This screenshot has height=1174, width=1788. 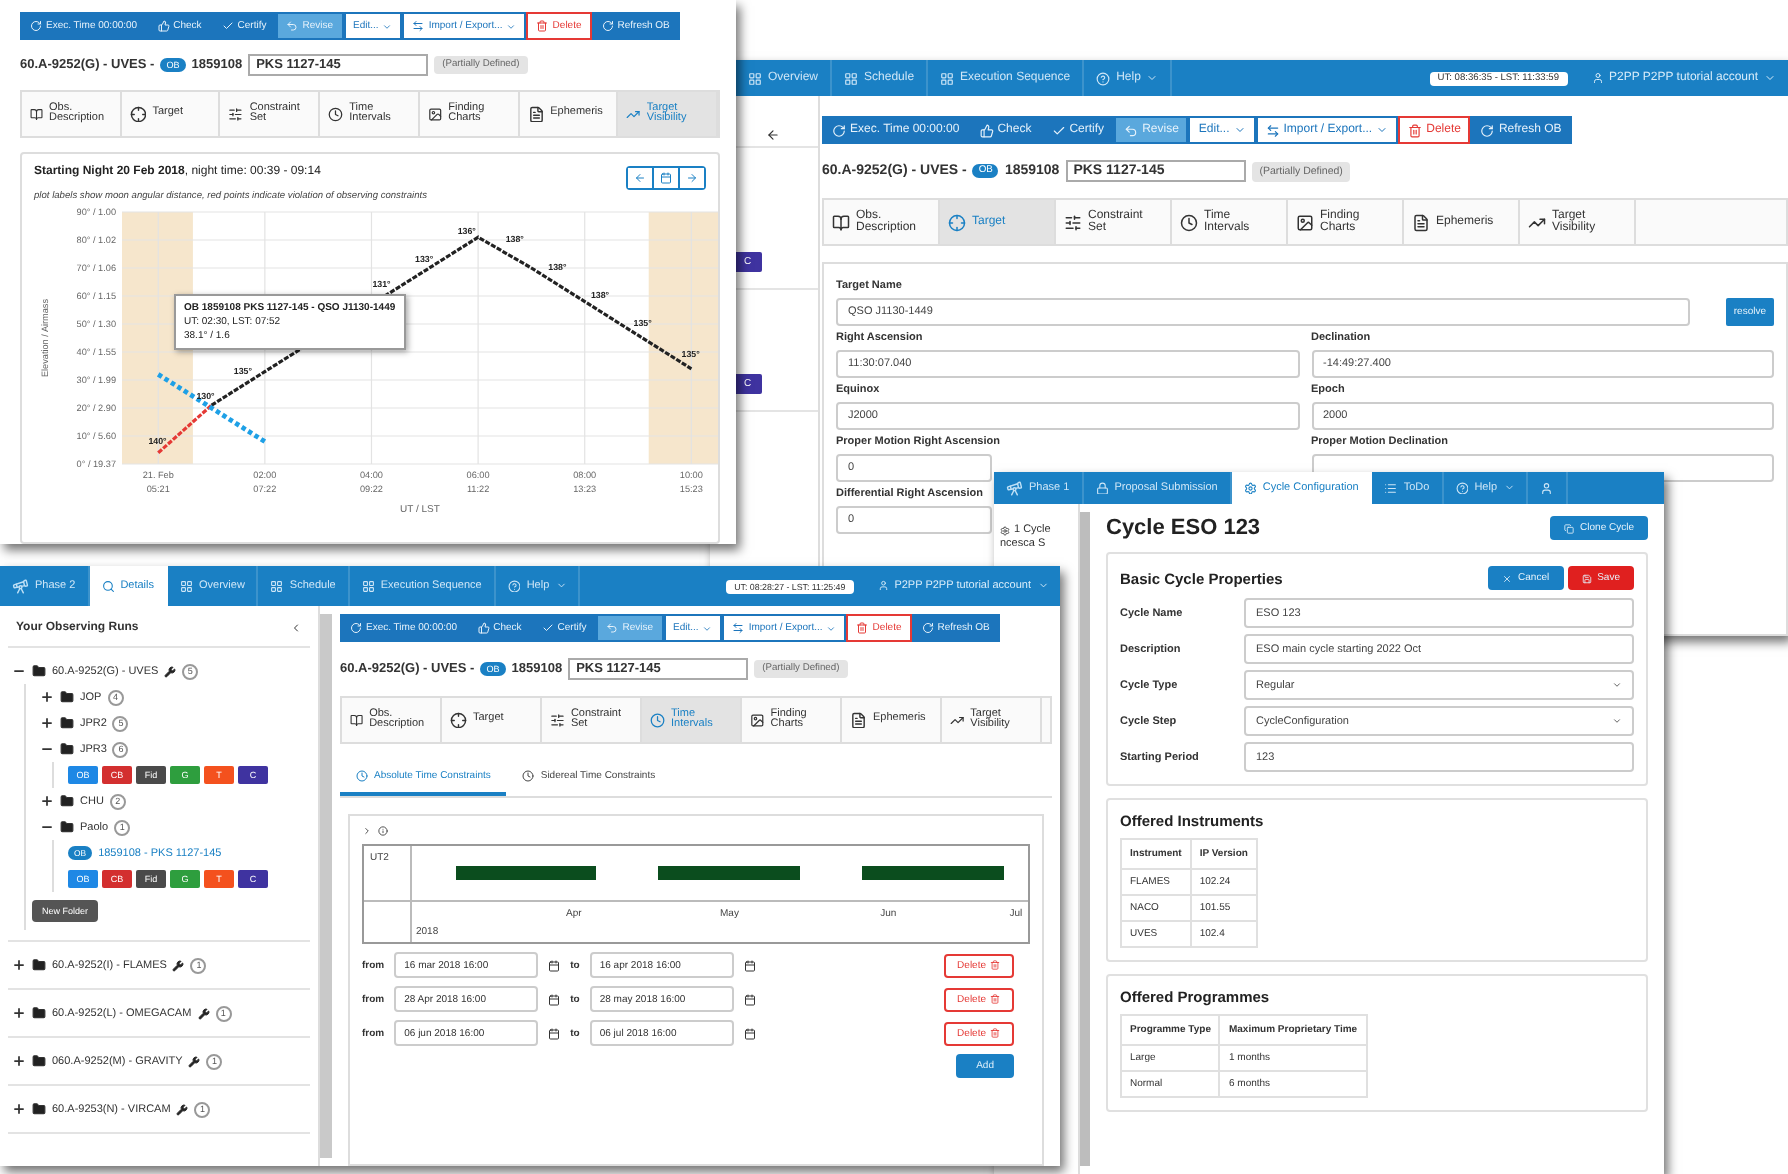 What do you see at coordinates (383, 831) in the screenshot?
I see `info-icon` at bounding box center [383, 831].